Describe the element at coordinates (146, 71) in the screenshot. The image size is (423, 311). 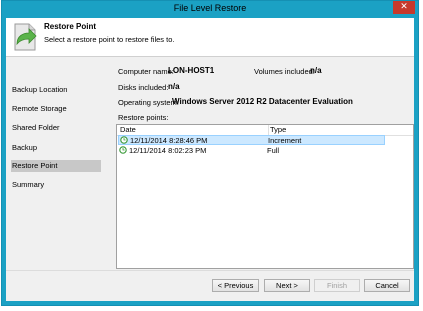
I see `computer-name-label: Computer name:` at that location.